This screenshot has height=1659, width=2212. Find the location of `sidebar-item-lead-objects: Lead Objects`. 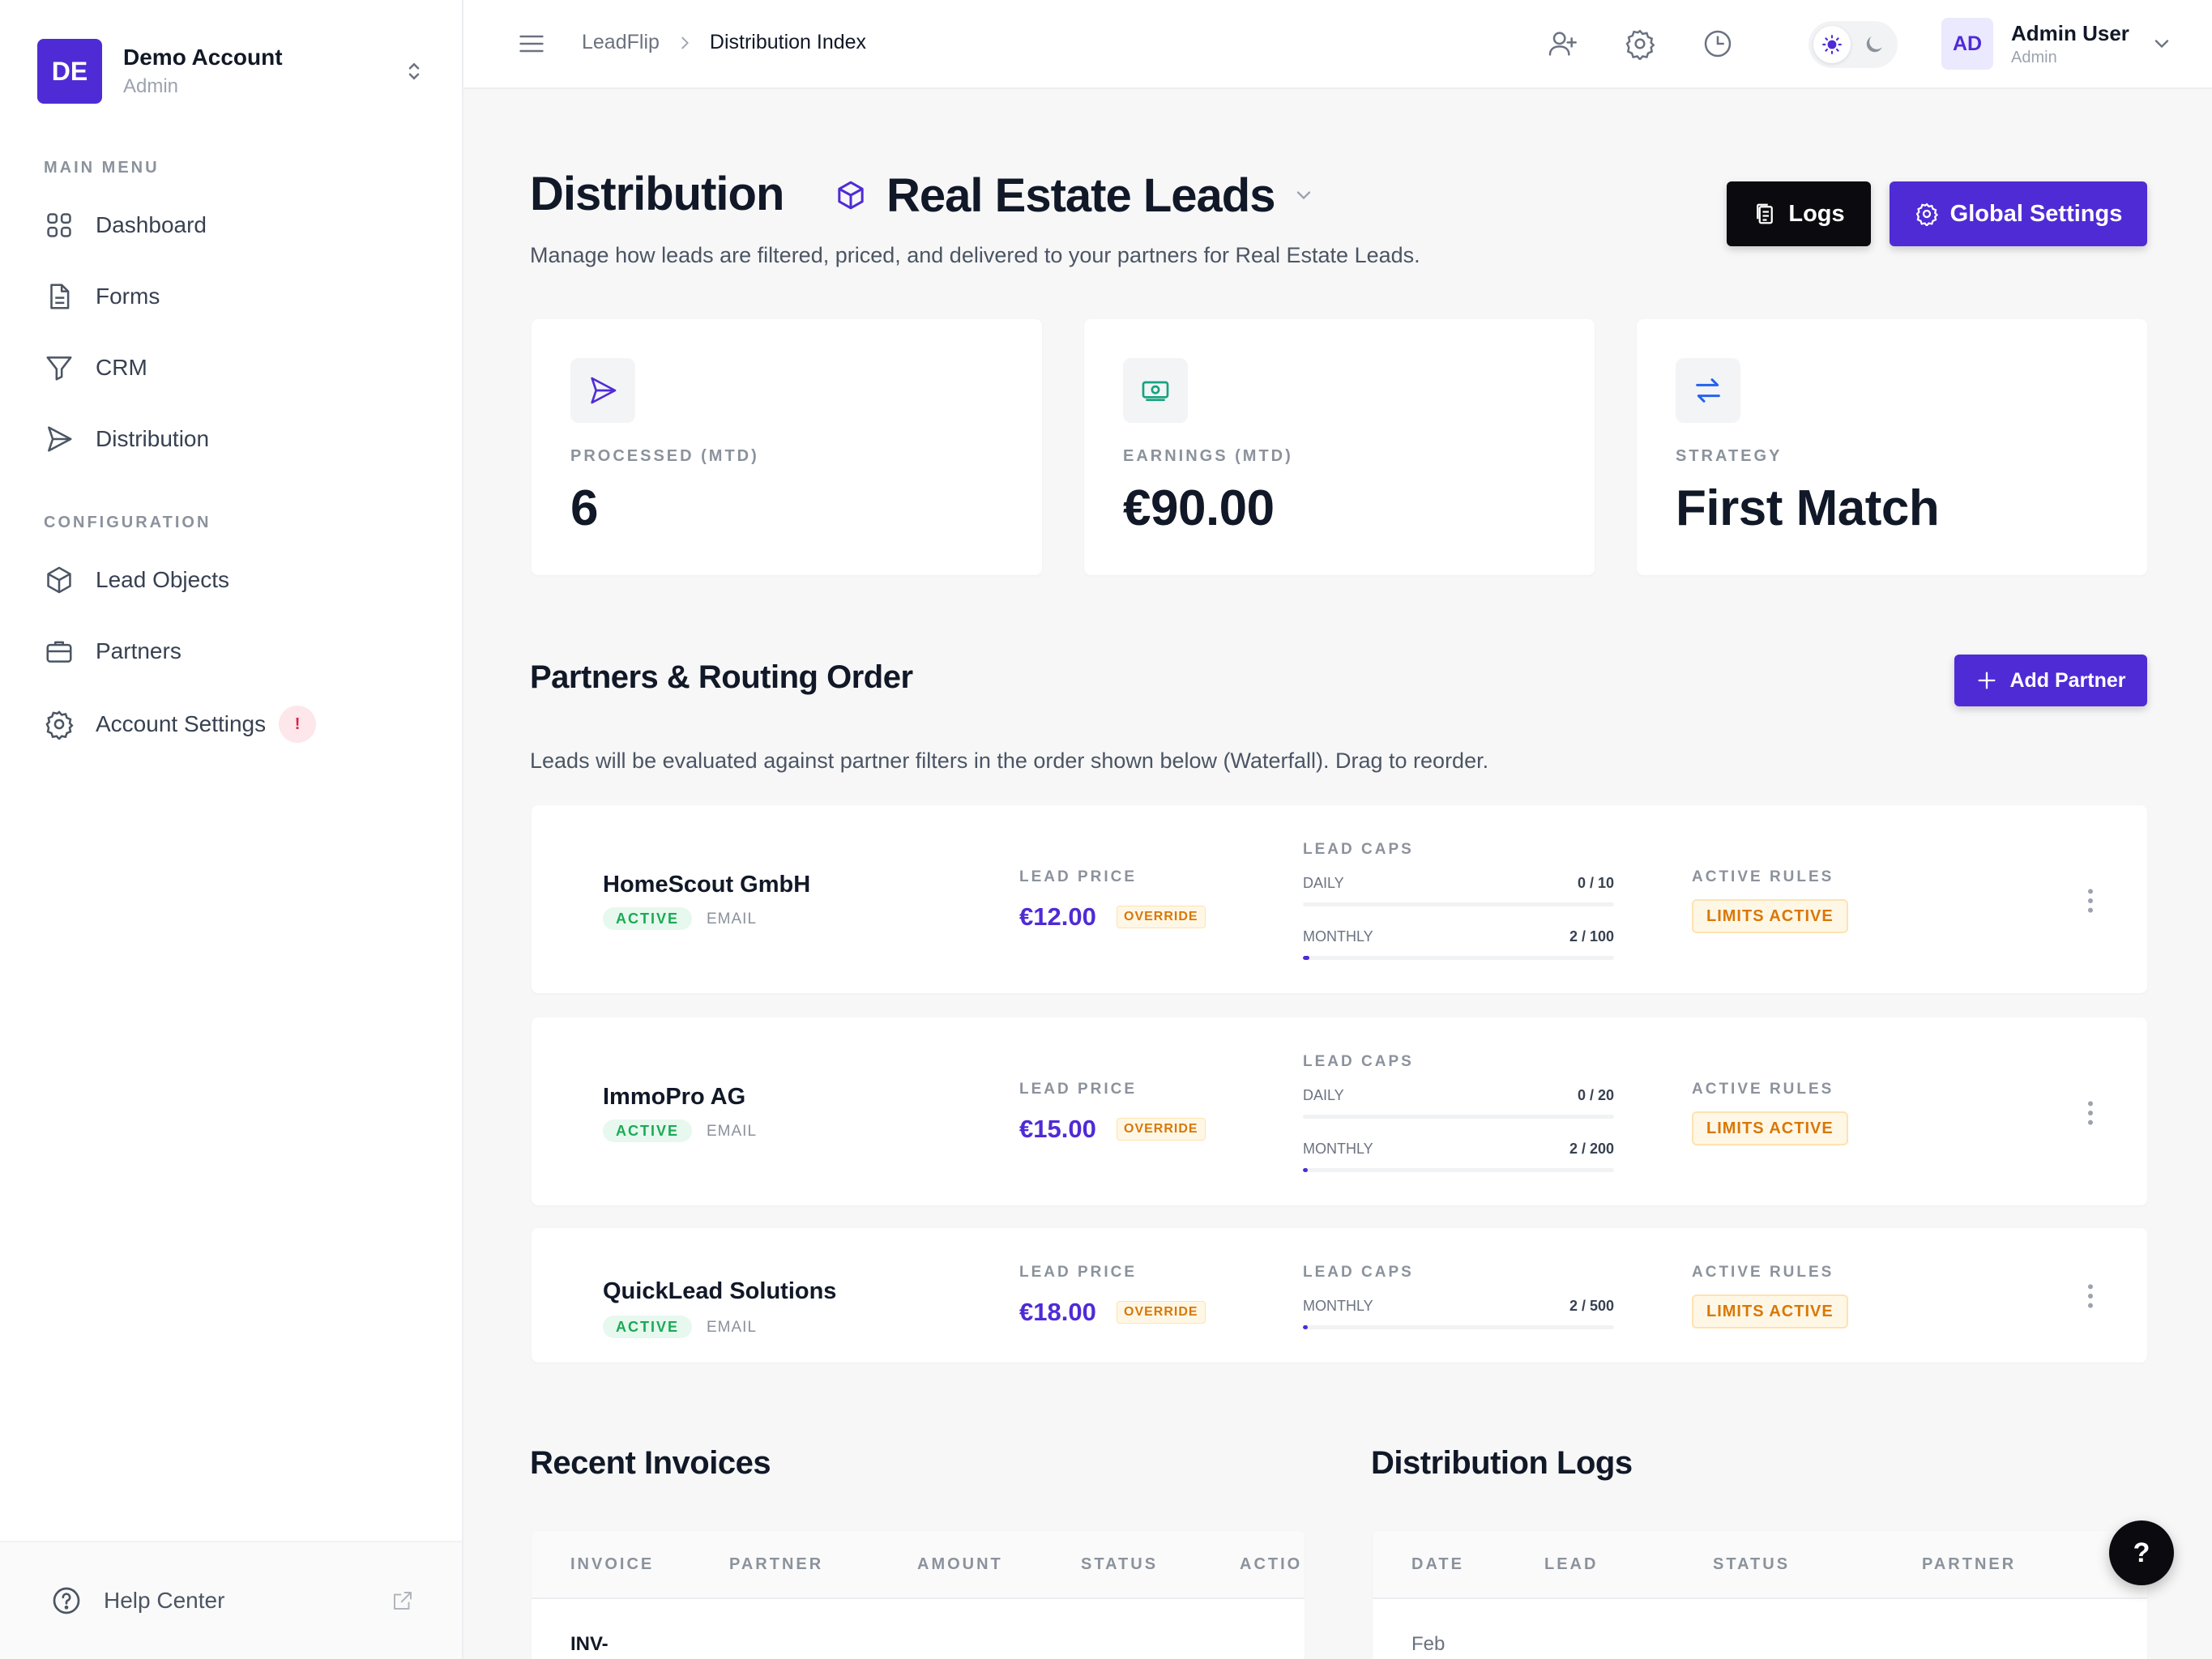

sidebar-item-lead-objects: Lead Objects is located at coordinates (238, 580).